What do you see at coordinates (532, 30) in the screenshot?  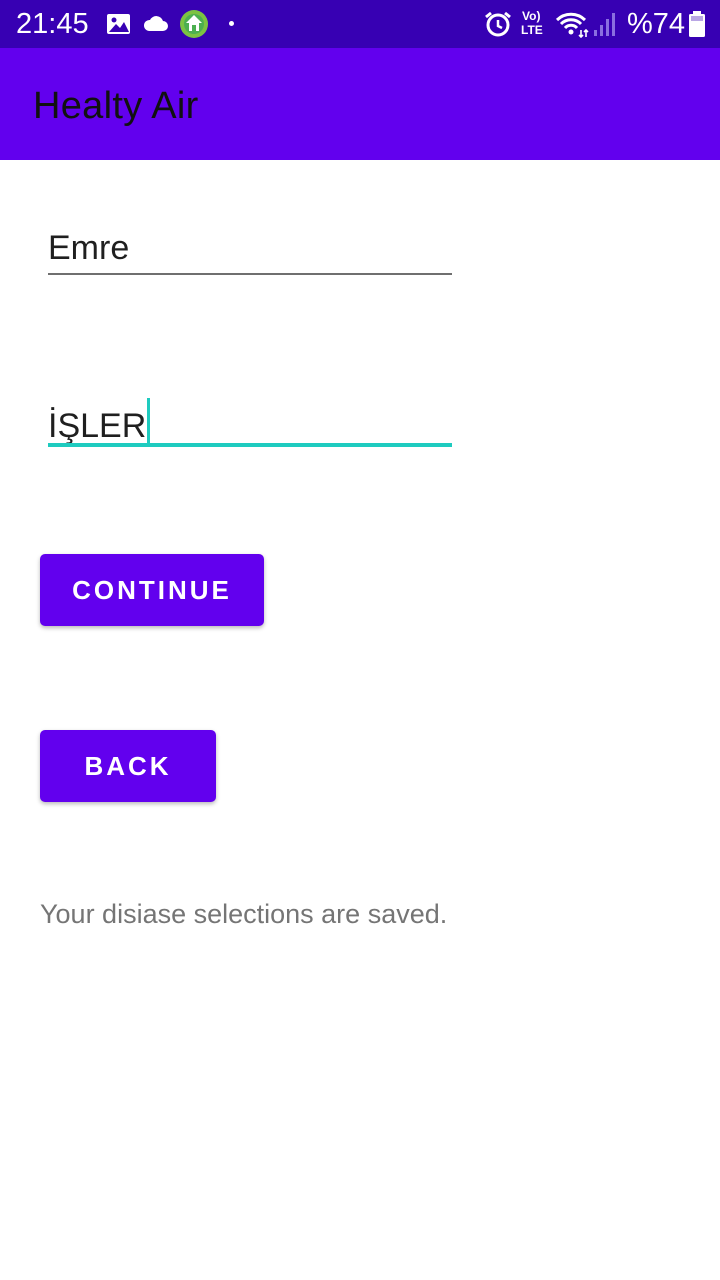 I see `lte-label: LTE` at bounding box center [532, 30].